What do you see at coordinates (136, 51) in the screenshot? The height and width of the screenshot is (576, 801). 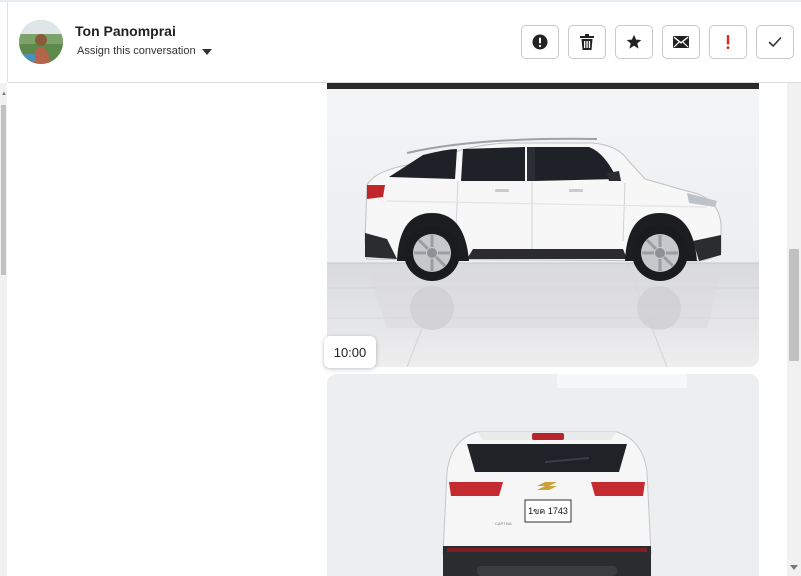 I see `assign-label: Assign this conversation` at bounding box center [136, 51].